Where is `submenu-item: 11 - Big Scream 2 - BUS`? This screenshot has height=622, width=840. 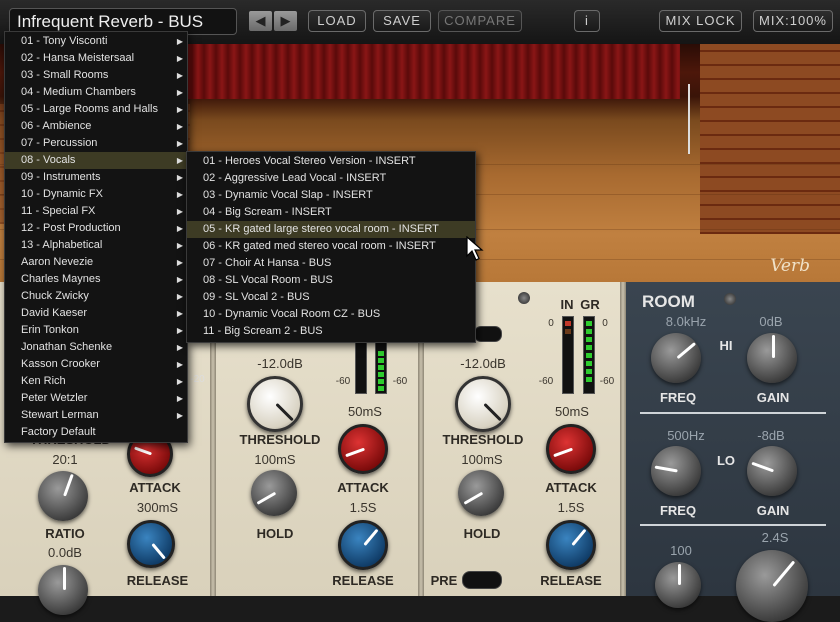 submenu-item: 11 - Big Scream 2 - BUS is located at coordinates (331, 331).